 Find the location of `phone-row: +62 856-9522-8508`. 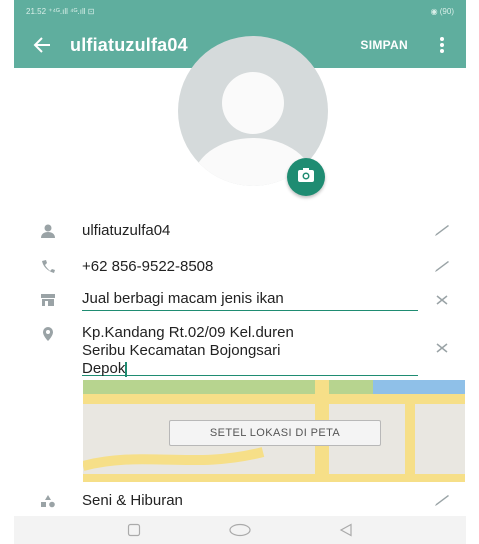

phone-row: +62 856-9522-8508 is located at coordinates (240, 267).